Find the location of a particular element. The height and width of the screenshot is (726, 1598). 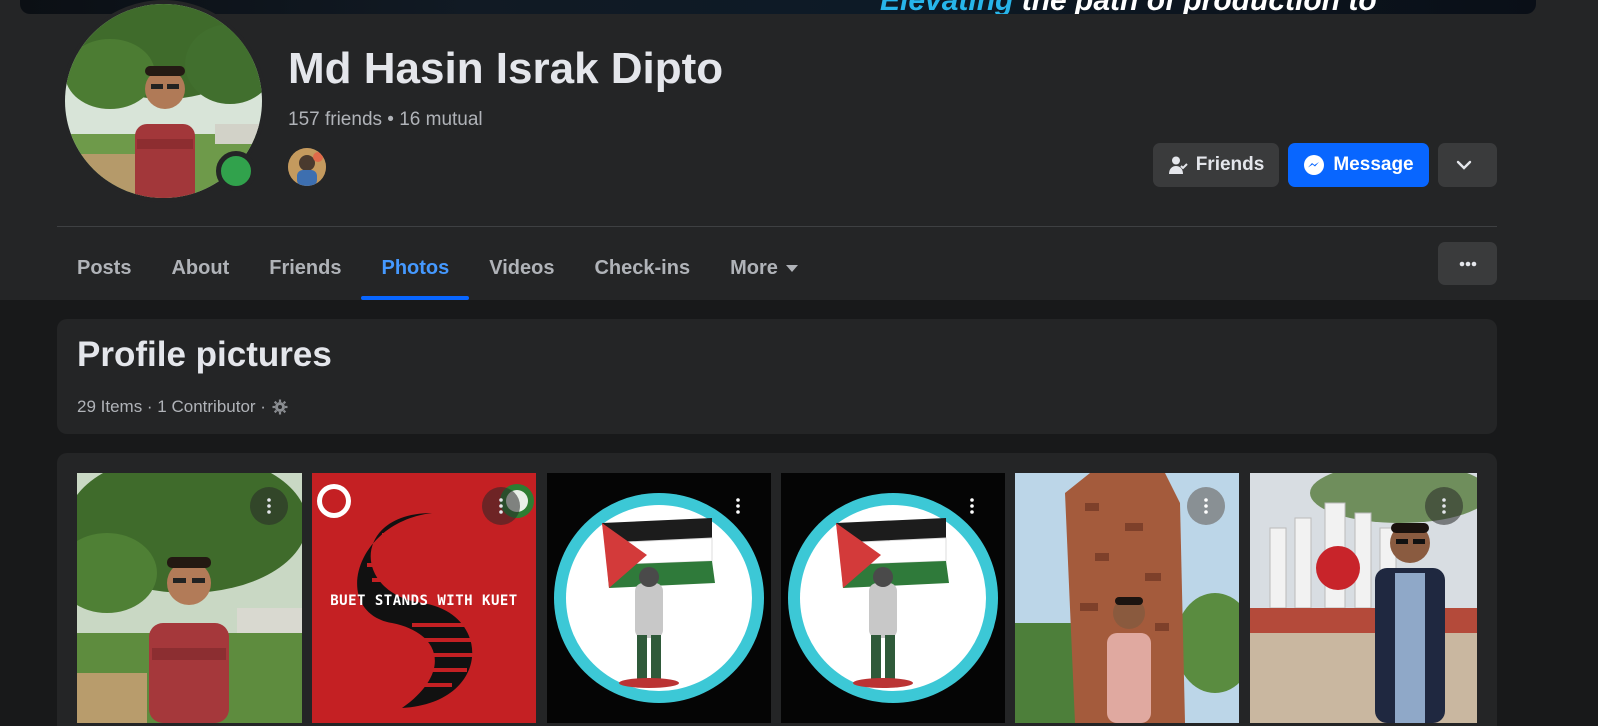

tab-photos: Photos is located at coordinates (415, 268).